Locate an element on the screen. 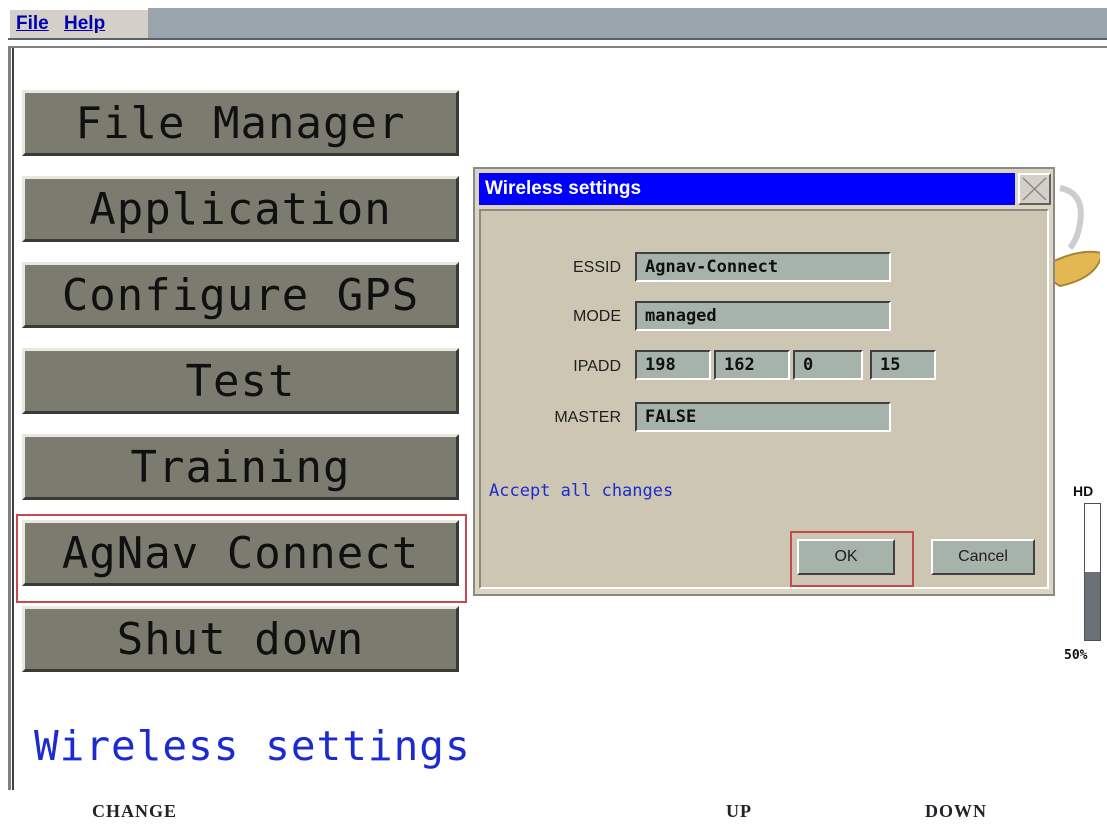  hd-gauge-fill is located at coordinates (1092, 606).